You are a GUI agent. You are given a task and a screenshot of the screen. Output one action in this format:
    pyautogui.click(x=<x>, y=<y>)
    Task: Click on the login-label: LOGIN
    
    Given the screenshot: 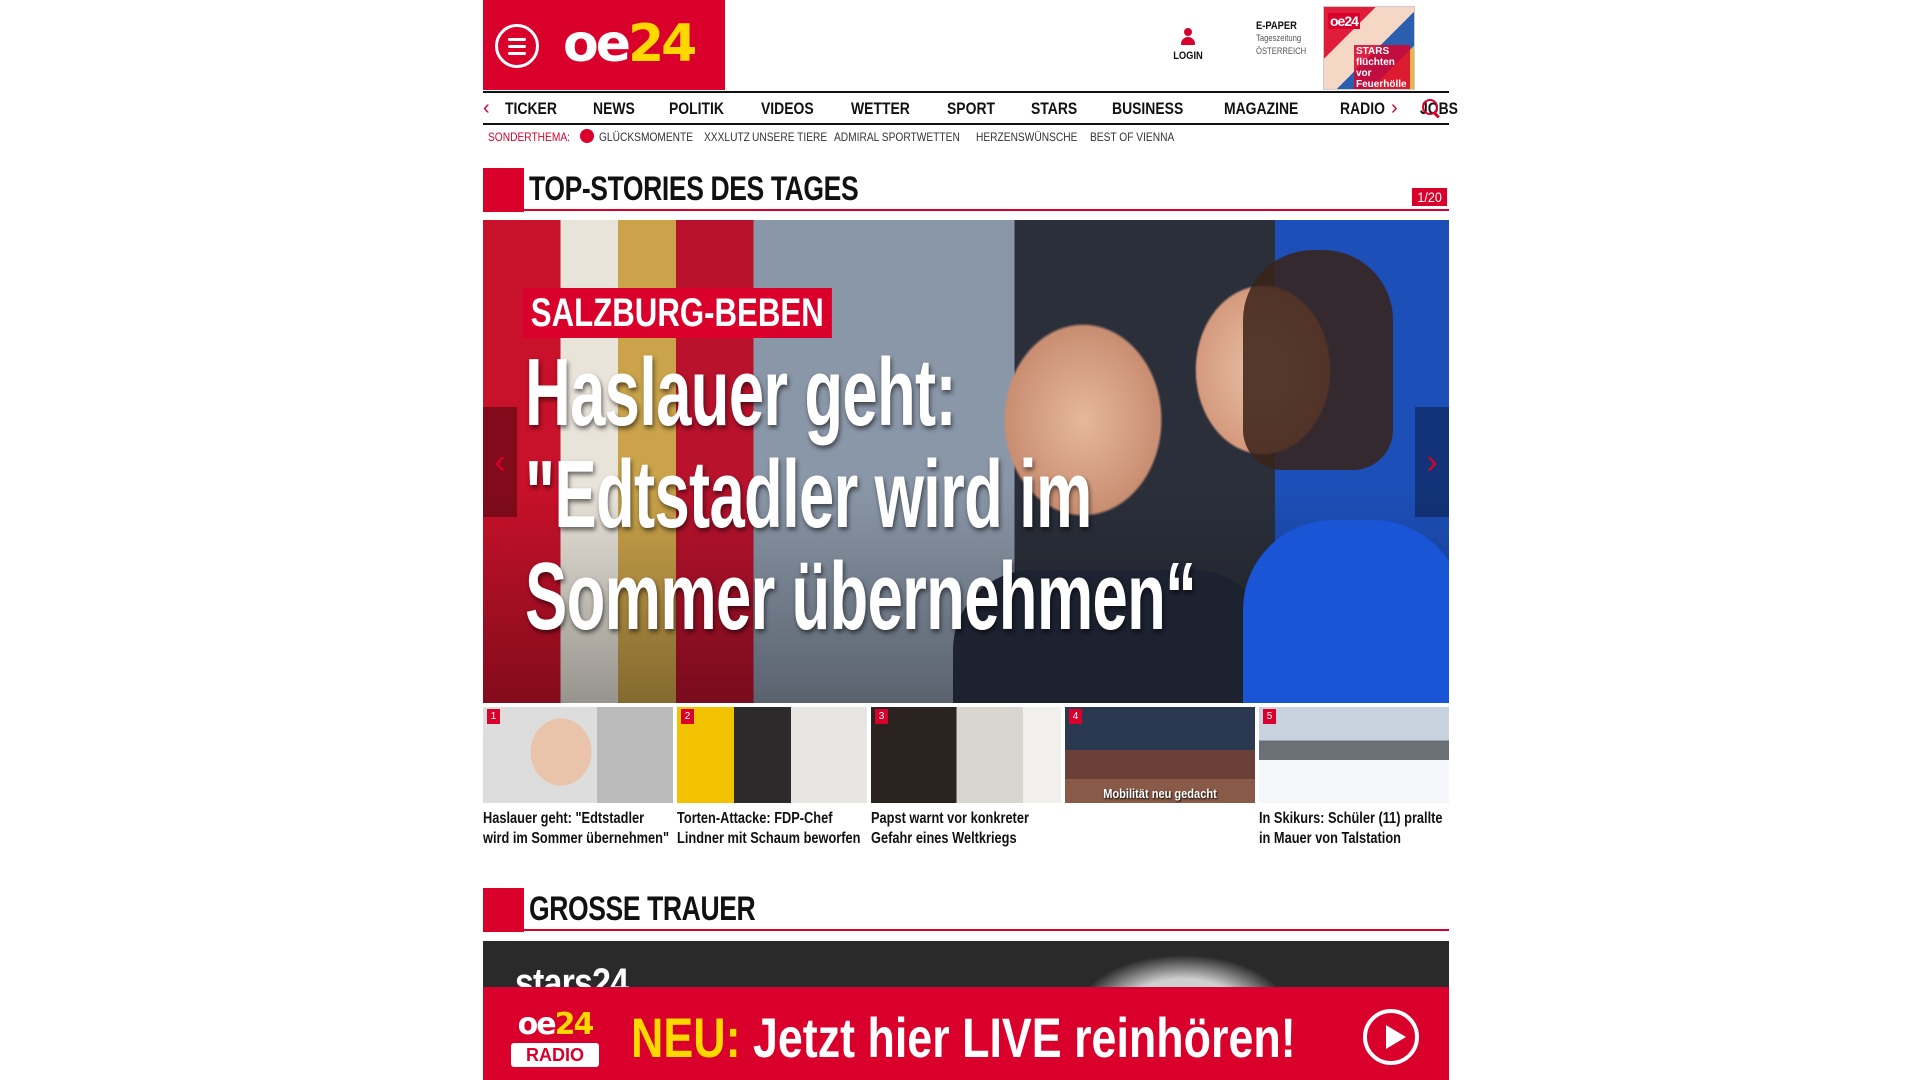 What is the action you would take?
    pyautogui.click(x=1188, y=56)
    